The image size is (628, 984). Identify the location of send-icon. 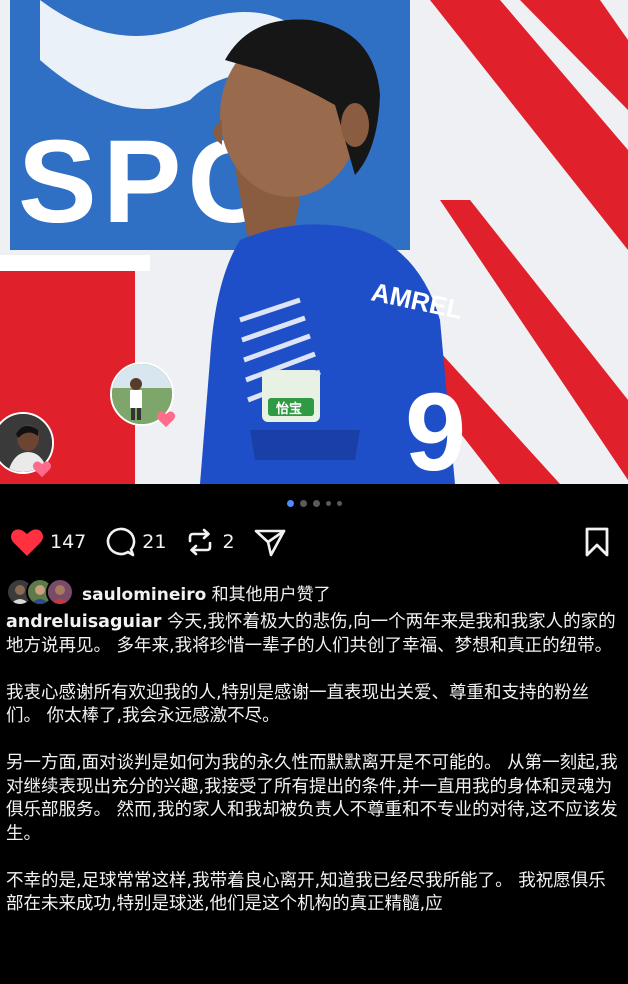
(269, 543).